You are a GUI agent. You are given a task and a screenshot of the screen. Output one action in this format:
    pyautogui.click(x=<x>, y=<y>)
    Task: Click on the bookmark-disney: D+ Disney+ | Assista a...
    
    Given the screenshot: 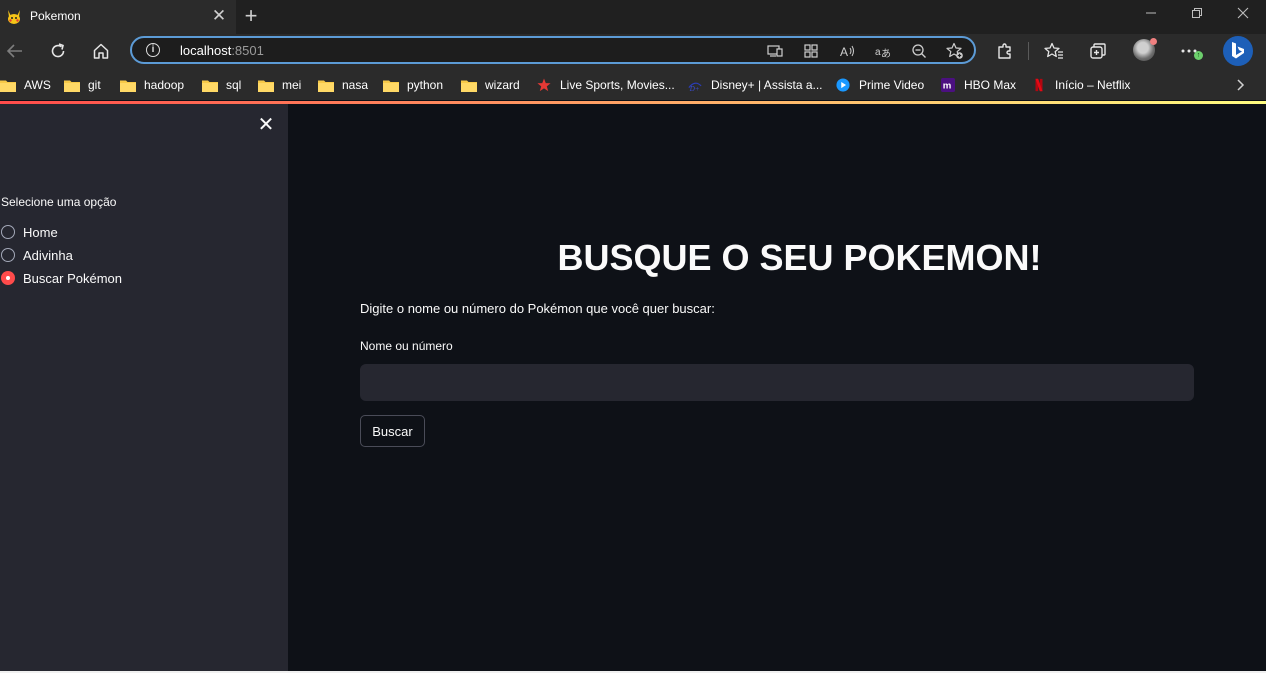 What is the action you would take?
    pyautogui.click(x=755, y=85)
    